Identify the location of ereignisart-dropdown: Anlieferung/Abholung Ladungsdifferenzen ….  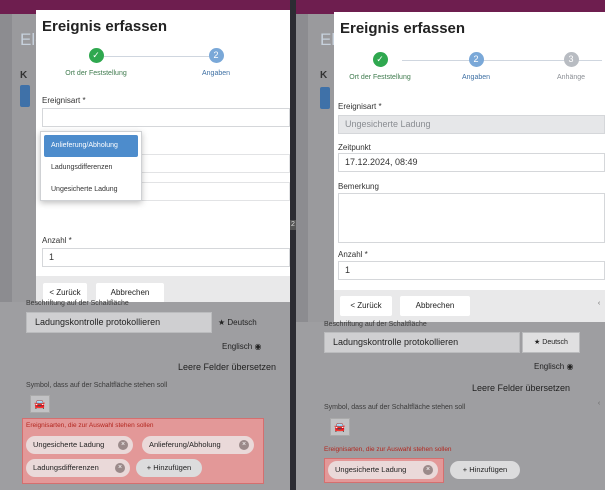
(91, 166).